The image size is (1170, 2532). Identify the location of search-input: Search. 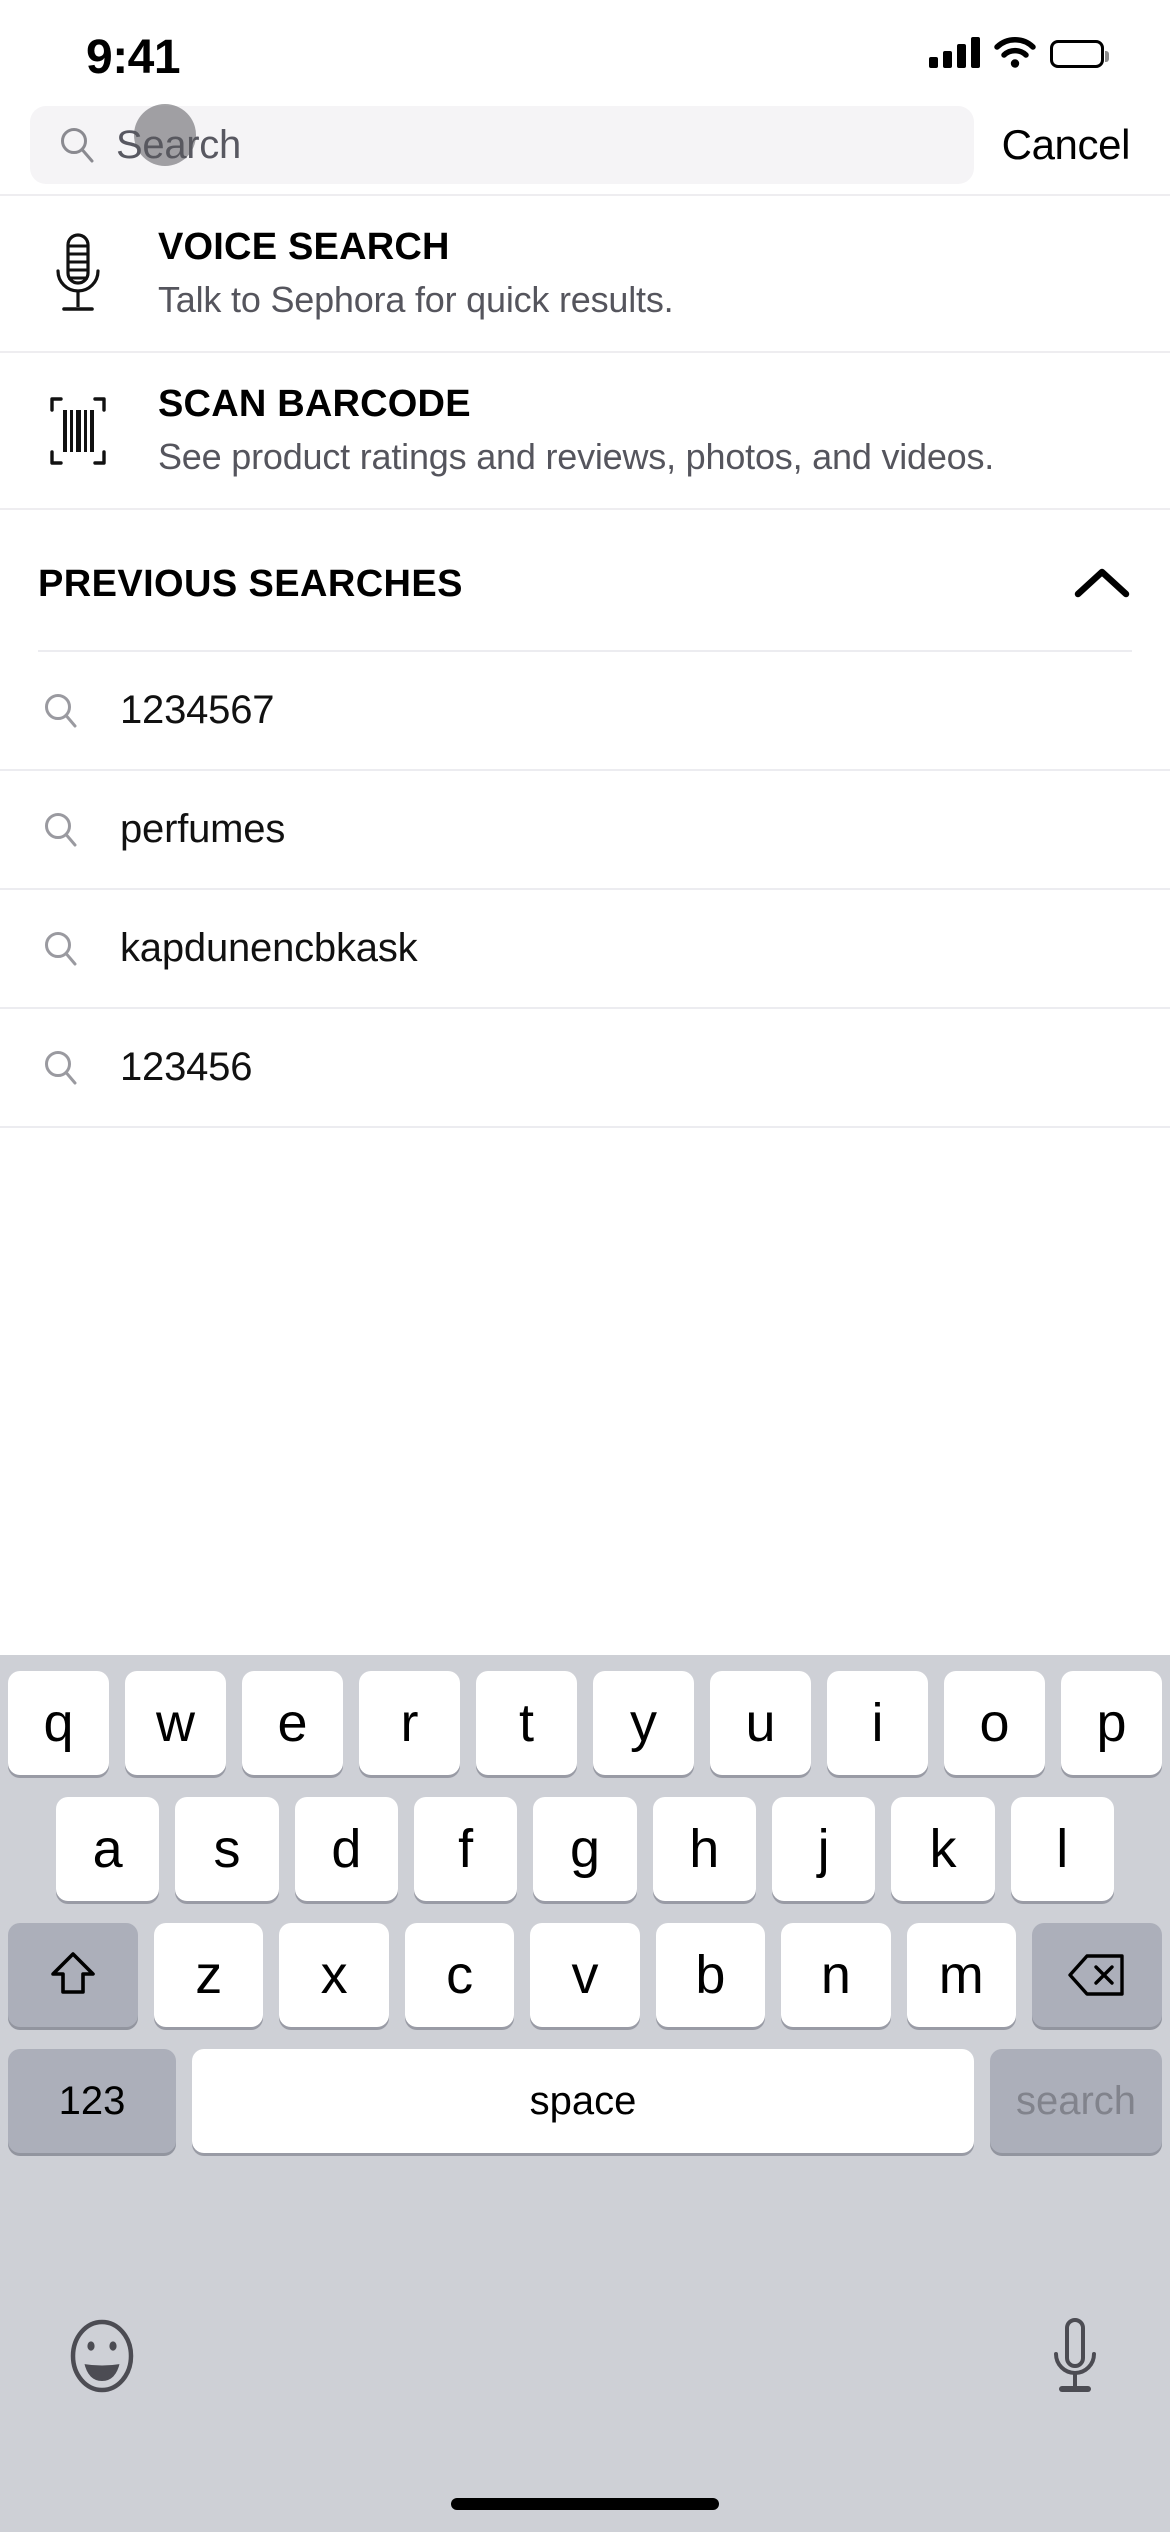
(502, 145).